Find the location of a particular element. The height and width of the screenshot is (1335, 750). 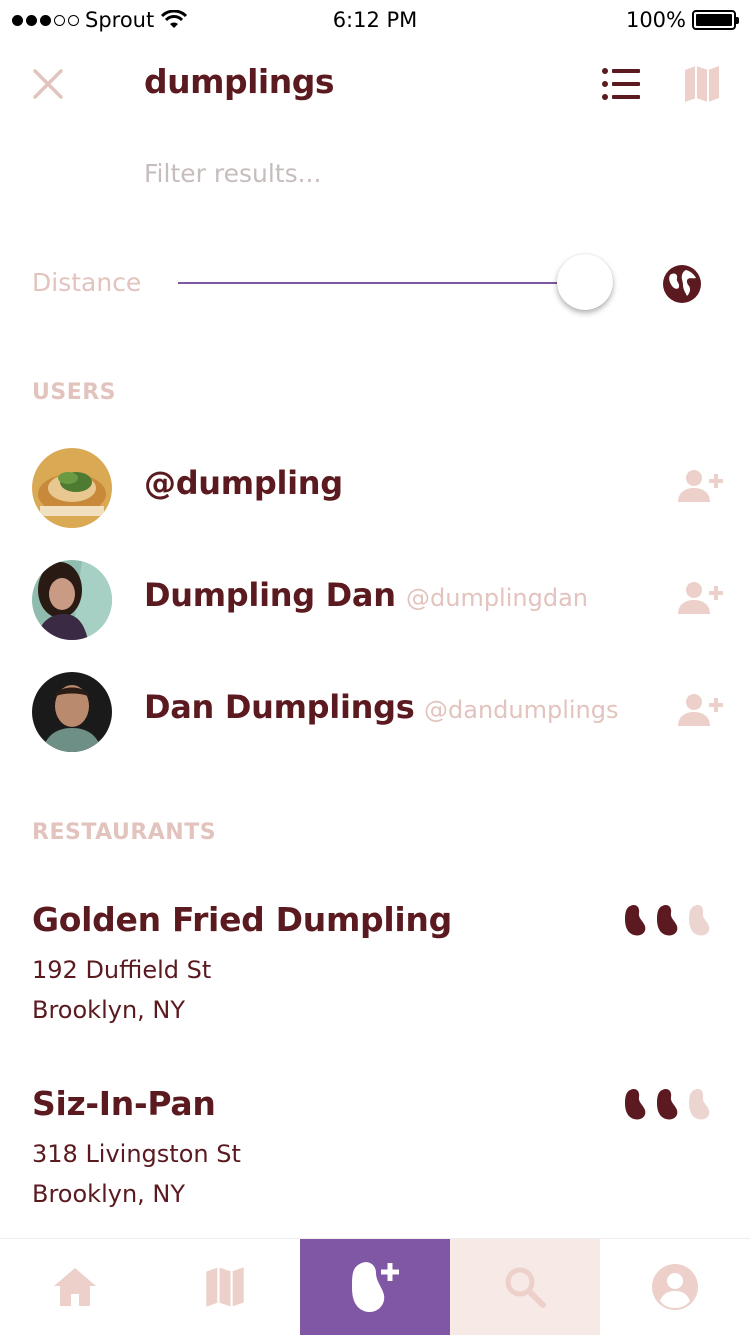

restaurant-name: Golden Fried Dumpling is located at coordinates (242, 919).